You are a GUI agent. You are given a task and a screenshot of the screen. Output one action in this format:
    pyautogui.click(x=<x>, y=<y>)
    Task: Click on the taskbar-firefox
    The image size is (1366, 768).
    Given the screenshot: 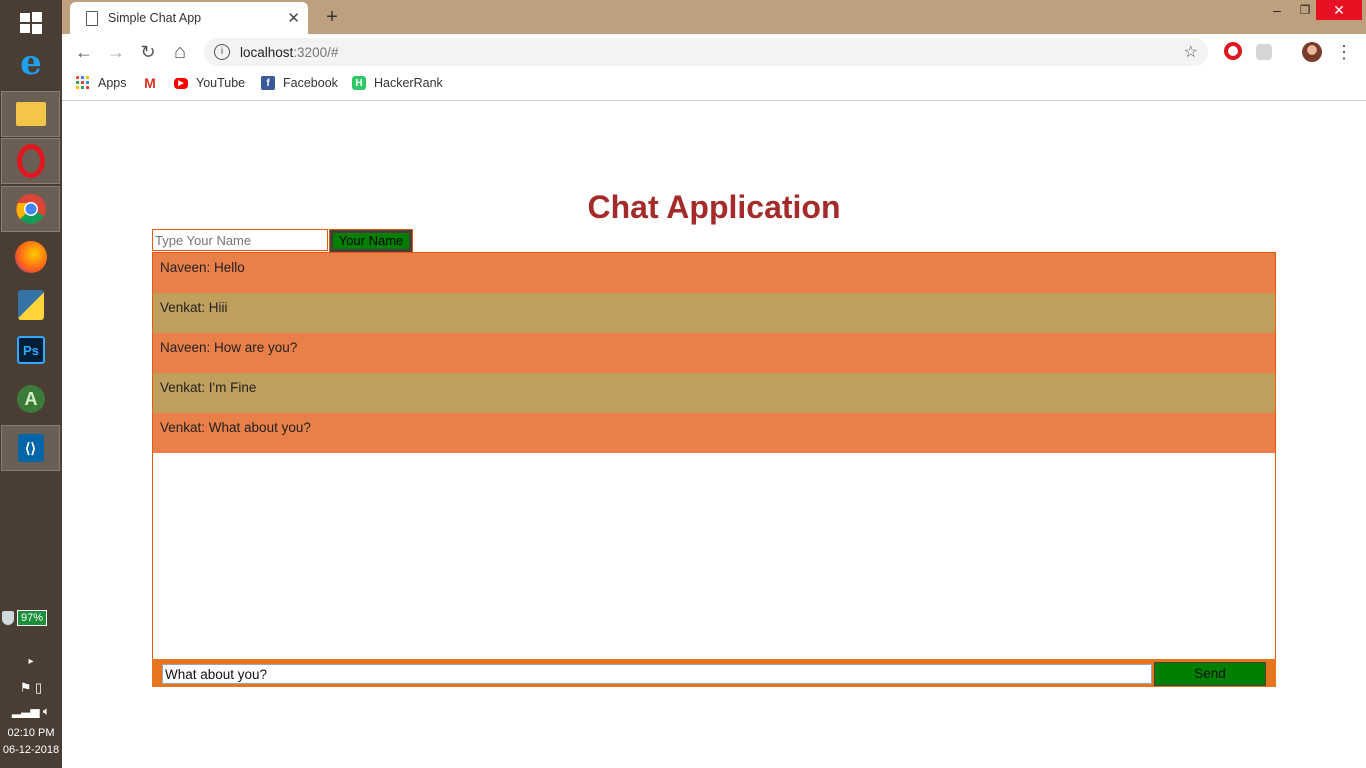 What is the action you would take?
    pyautogui.click(x=31, y=257)
    